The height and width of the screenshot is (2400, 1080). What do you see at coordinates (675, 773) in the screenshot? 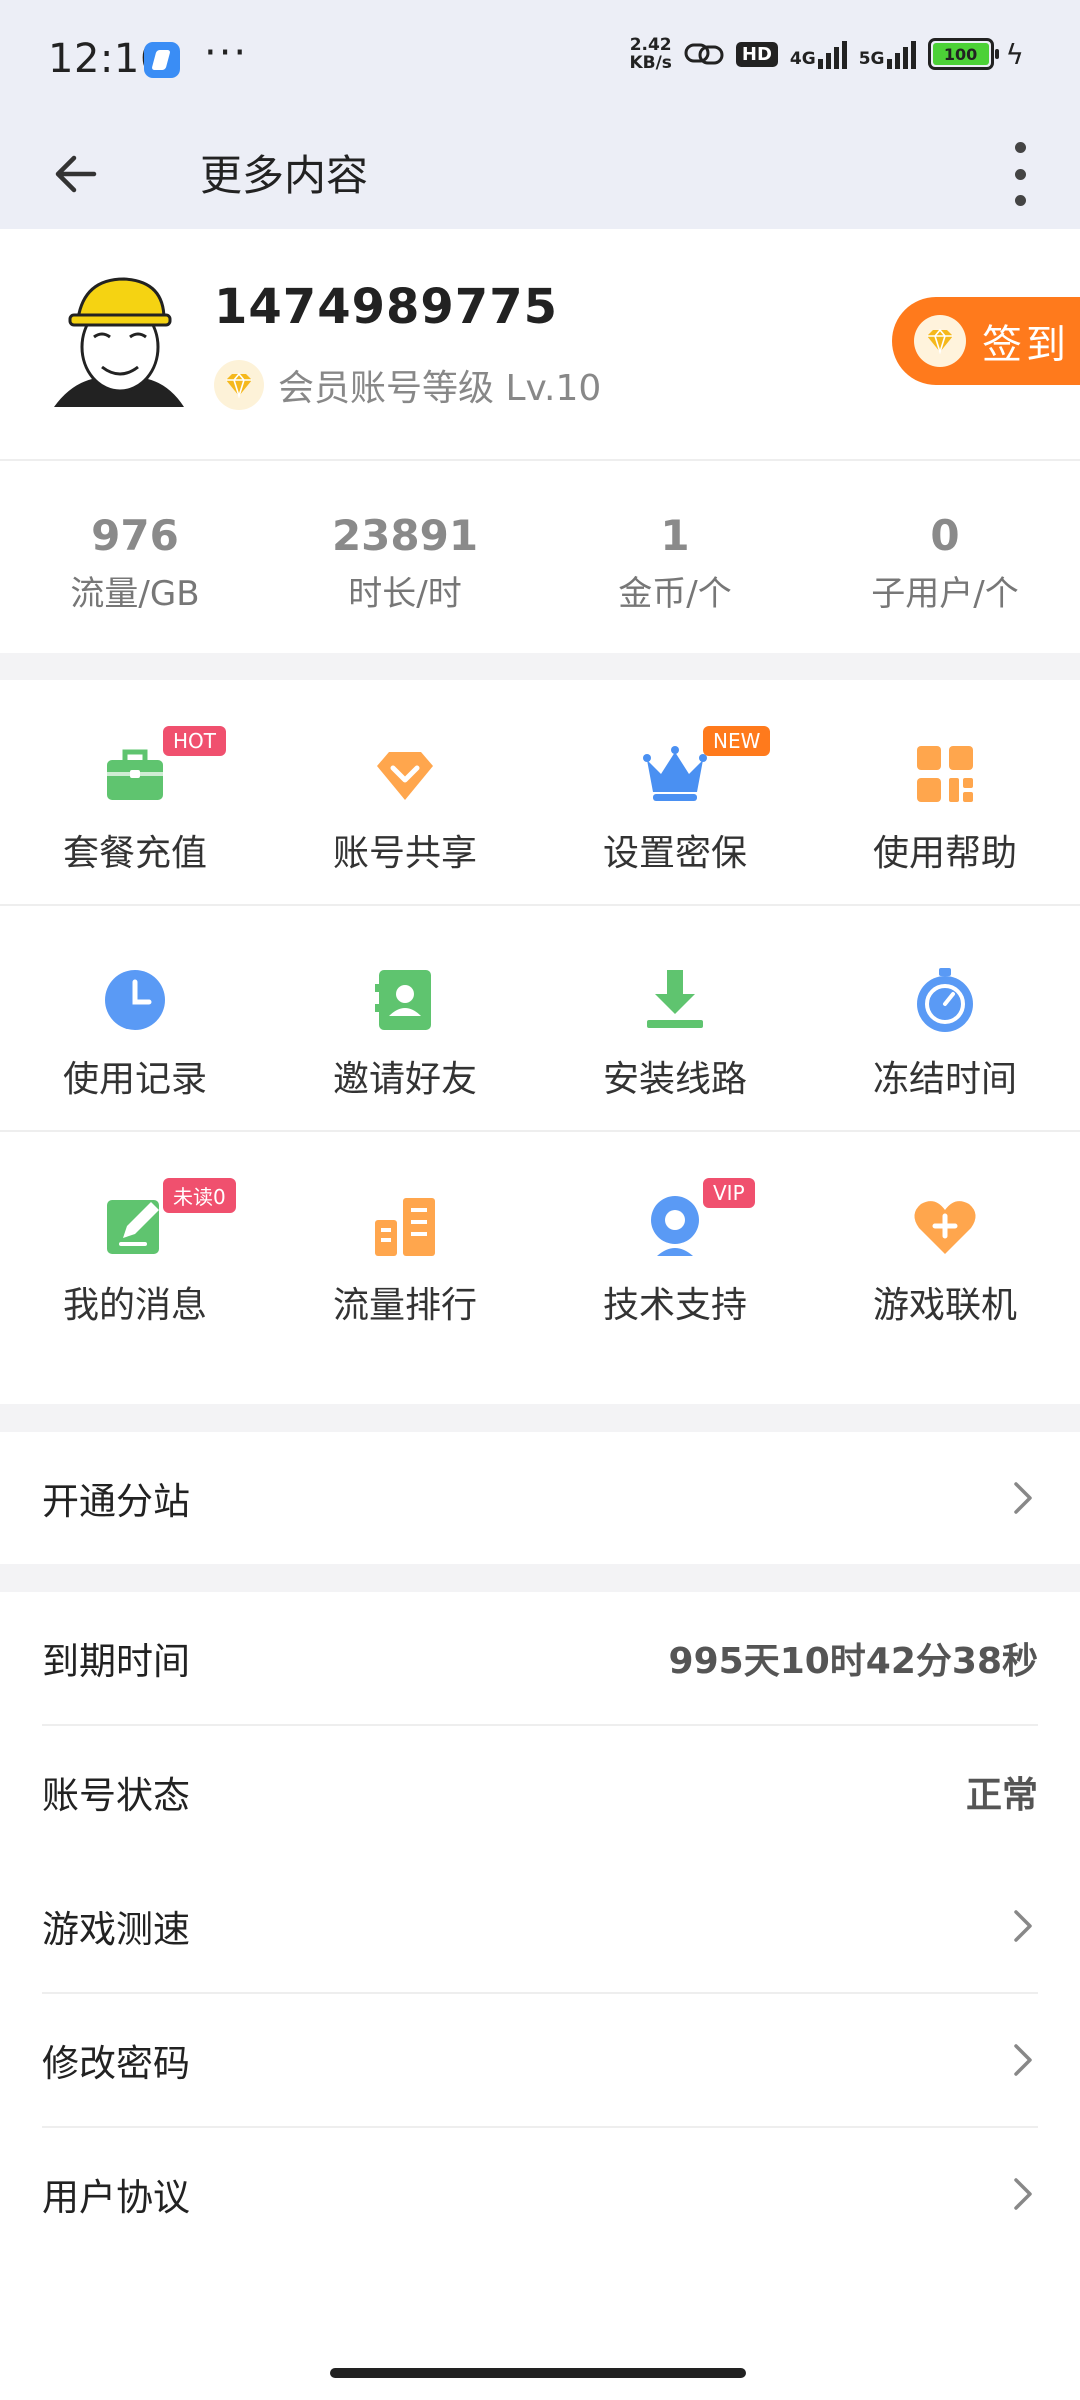
I see `crown-icon` at bounding box center [675, 773].